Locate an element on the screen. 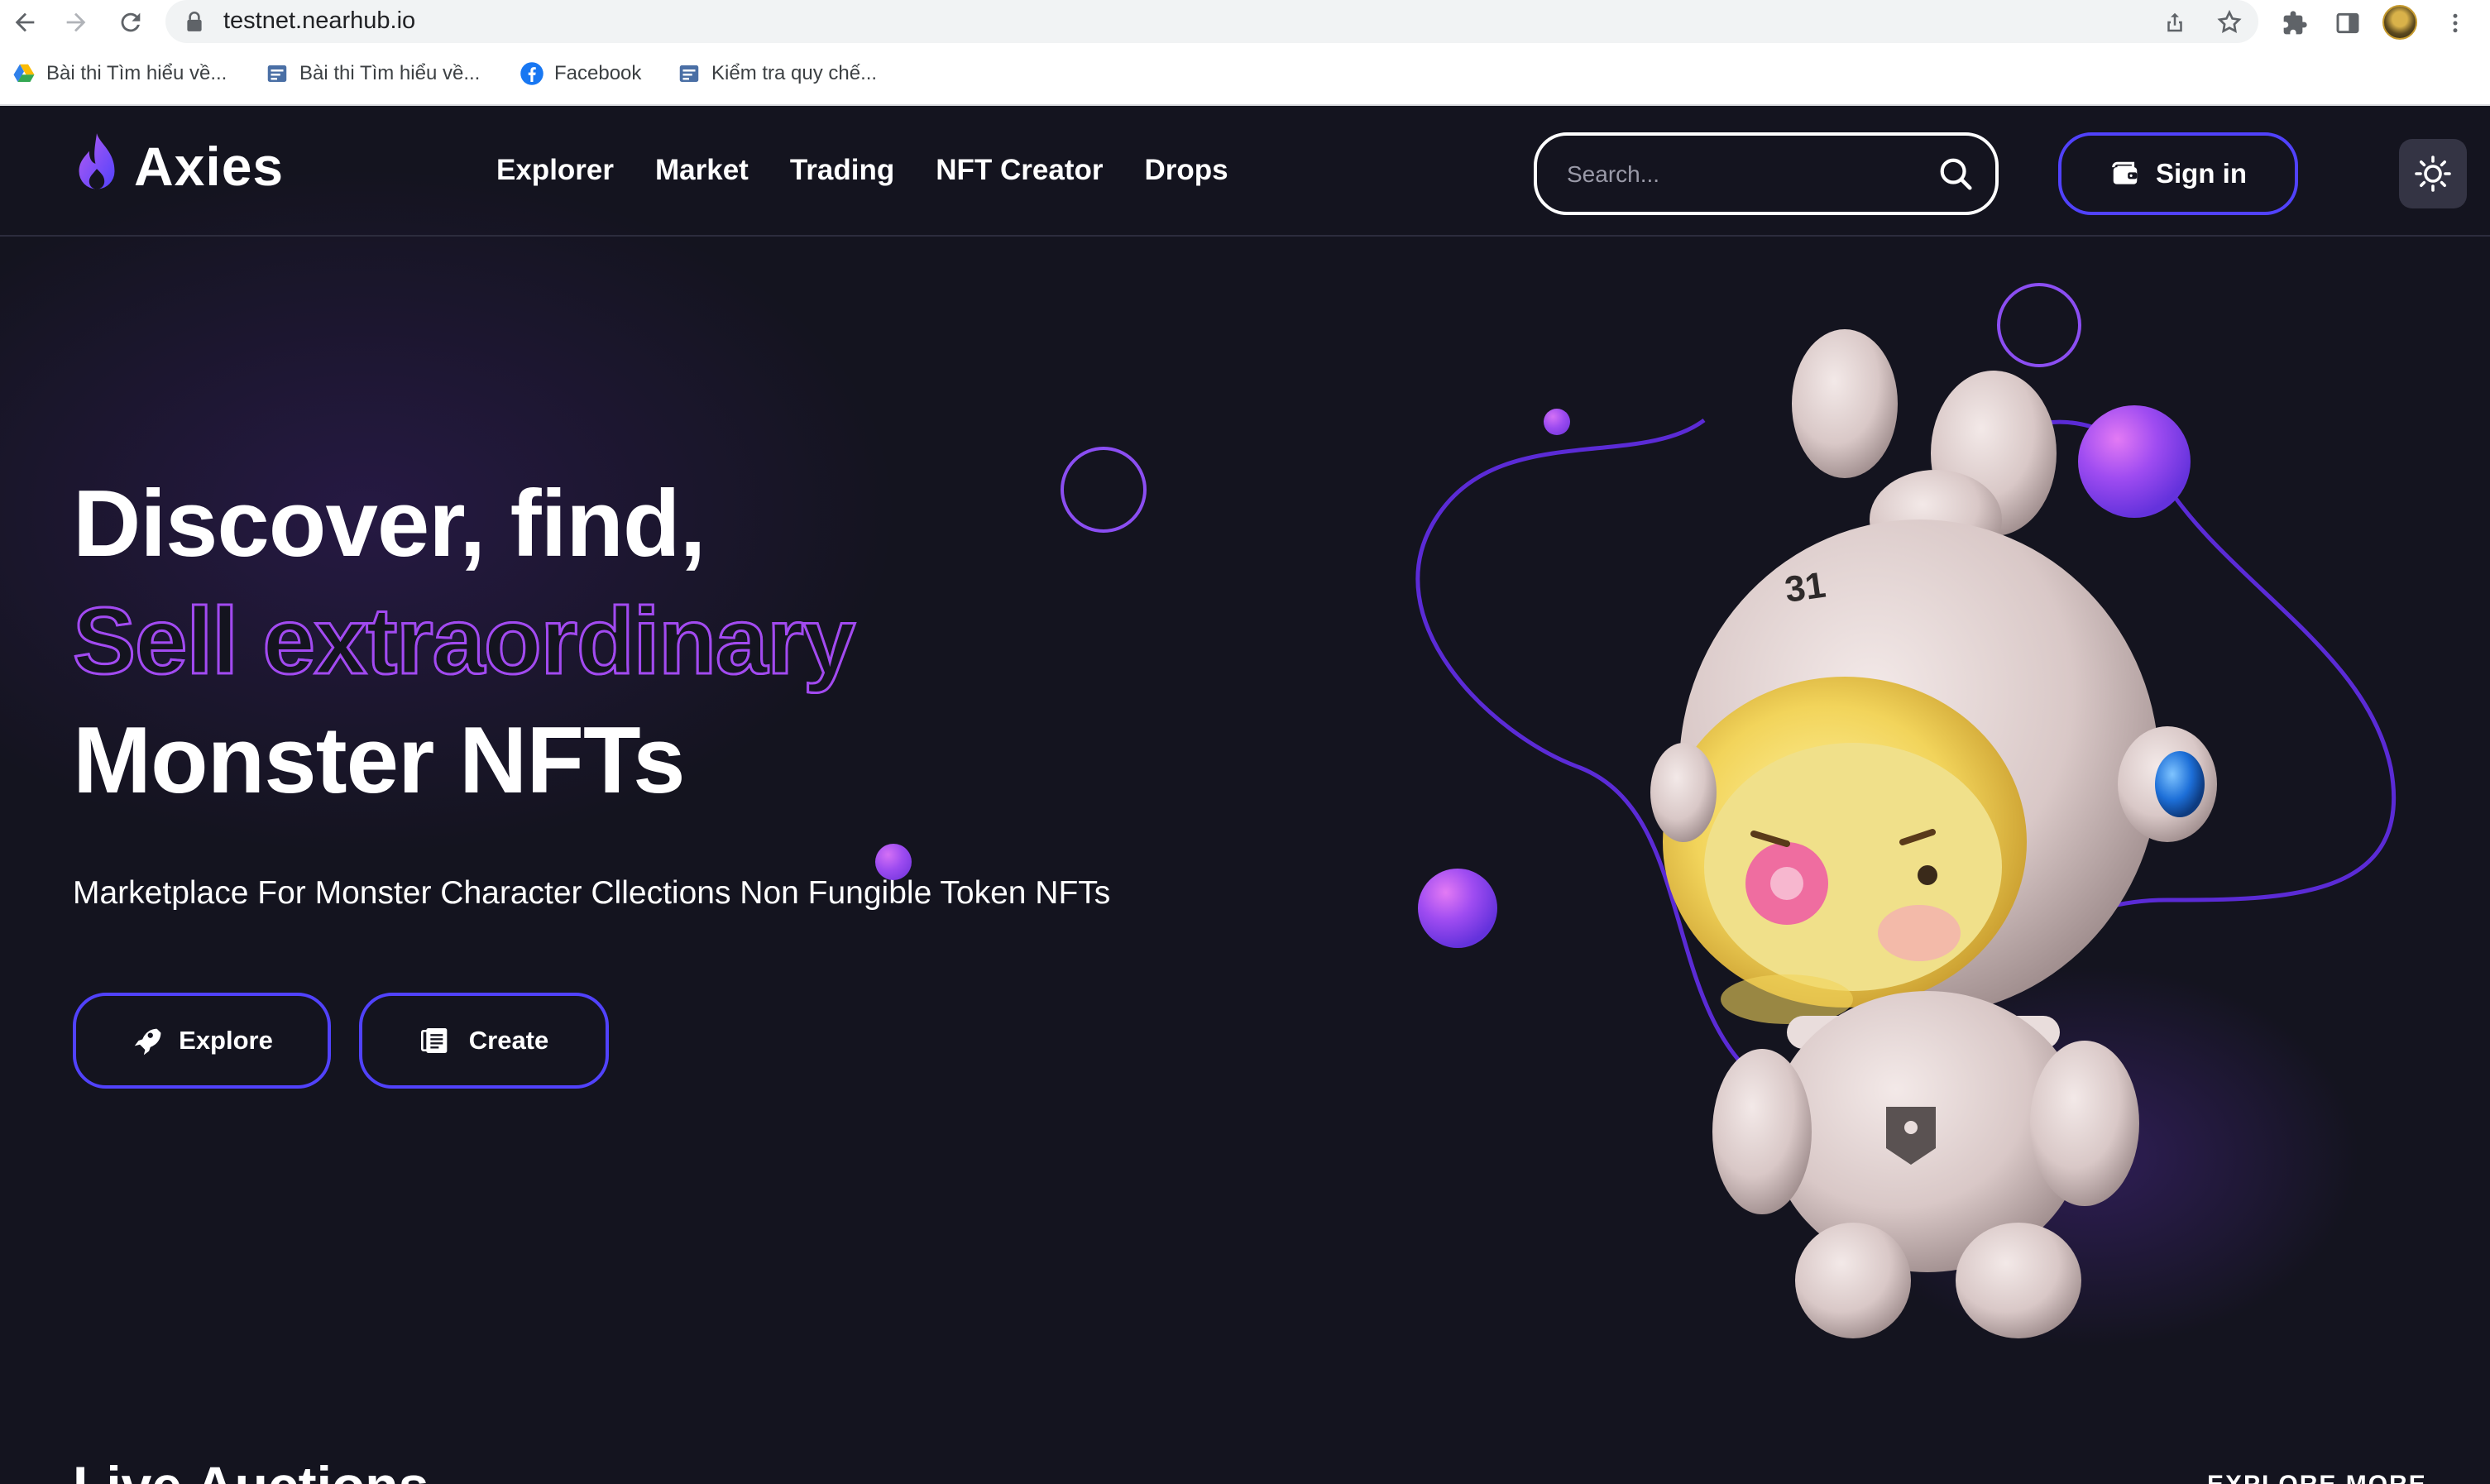 This screenshot has width=2490, height=1484. reload-button is located at coordinates (131, 22).